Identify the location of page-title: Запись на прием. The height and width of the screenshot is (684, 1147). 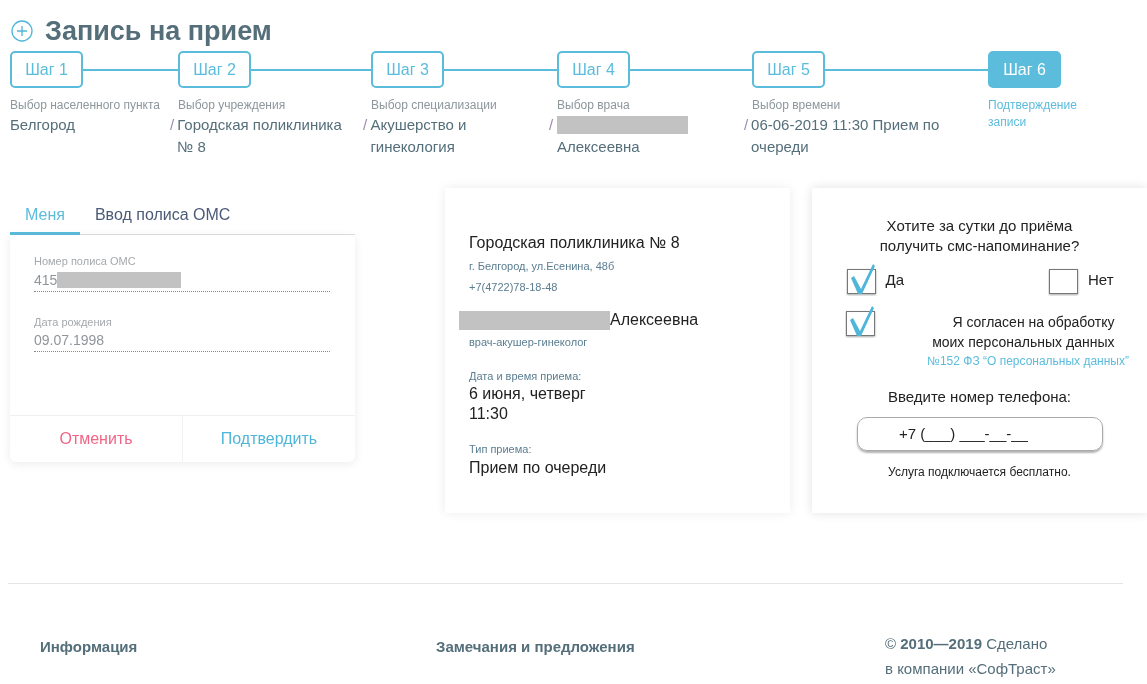
(158, 31).